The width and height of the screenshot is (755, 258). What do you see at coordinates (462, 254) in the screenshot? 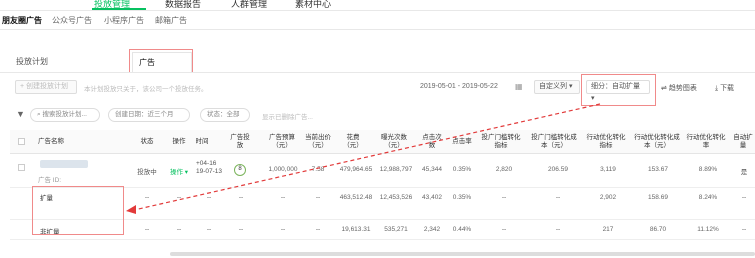
I see `horizontal-scrollbar` at bounding box center [462, 254].